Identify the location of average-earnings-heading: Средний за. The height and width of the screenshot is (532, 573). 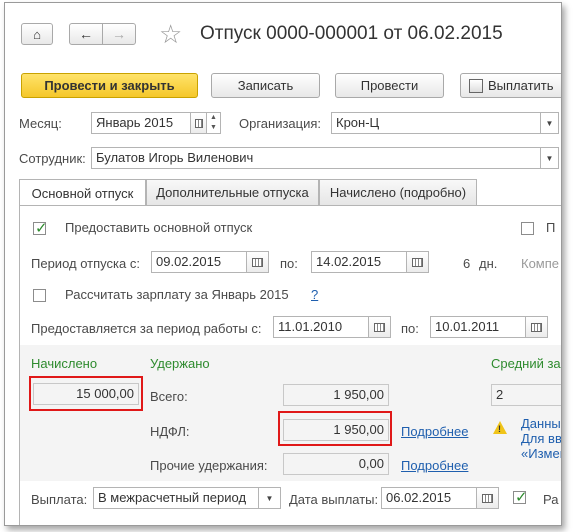
(526, 363).